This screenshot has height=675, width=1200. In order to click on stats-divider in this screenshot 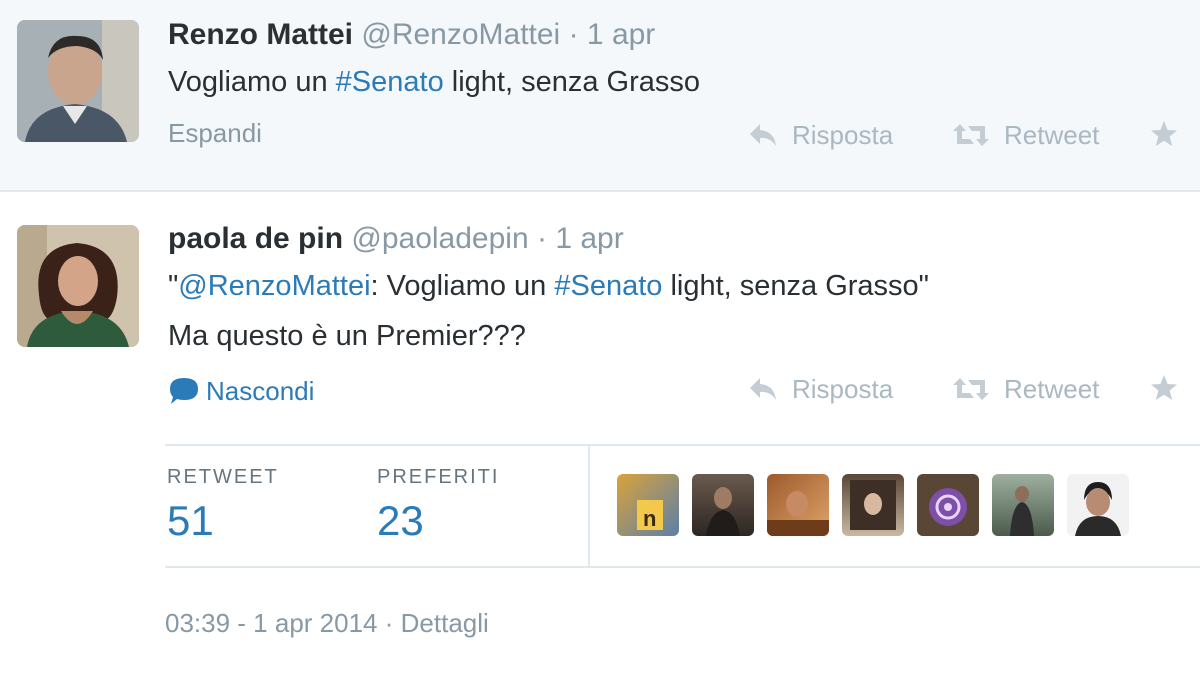, I will do `click(589, 506)`.